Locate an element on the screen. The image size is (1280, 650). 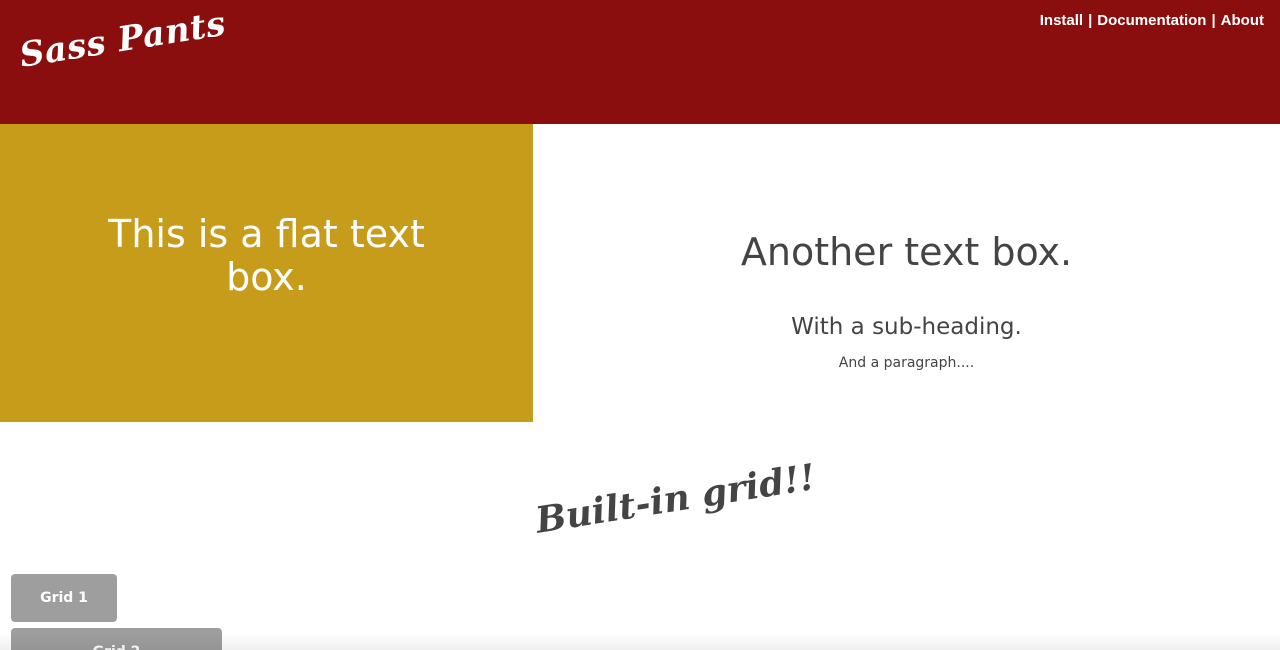
grid-1-button: Grid 1 is located at coordinates (64, 598).